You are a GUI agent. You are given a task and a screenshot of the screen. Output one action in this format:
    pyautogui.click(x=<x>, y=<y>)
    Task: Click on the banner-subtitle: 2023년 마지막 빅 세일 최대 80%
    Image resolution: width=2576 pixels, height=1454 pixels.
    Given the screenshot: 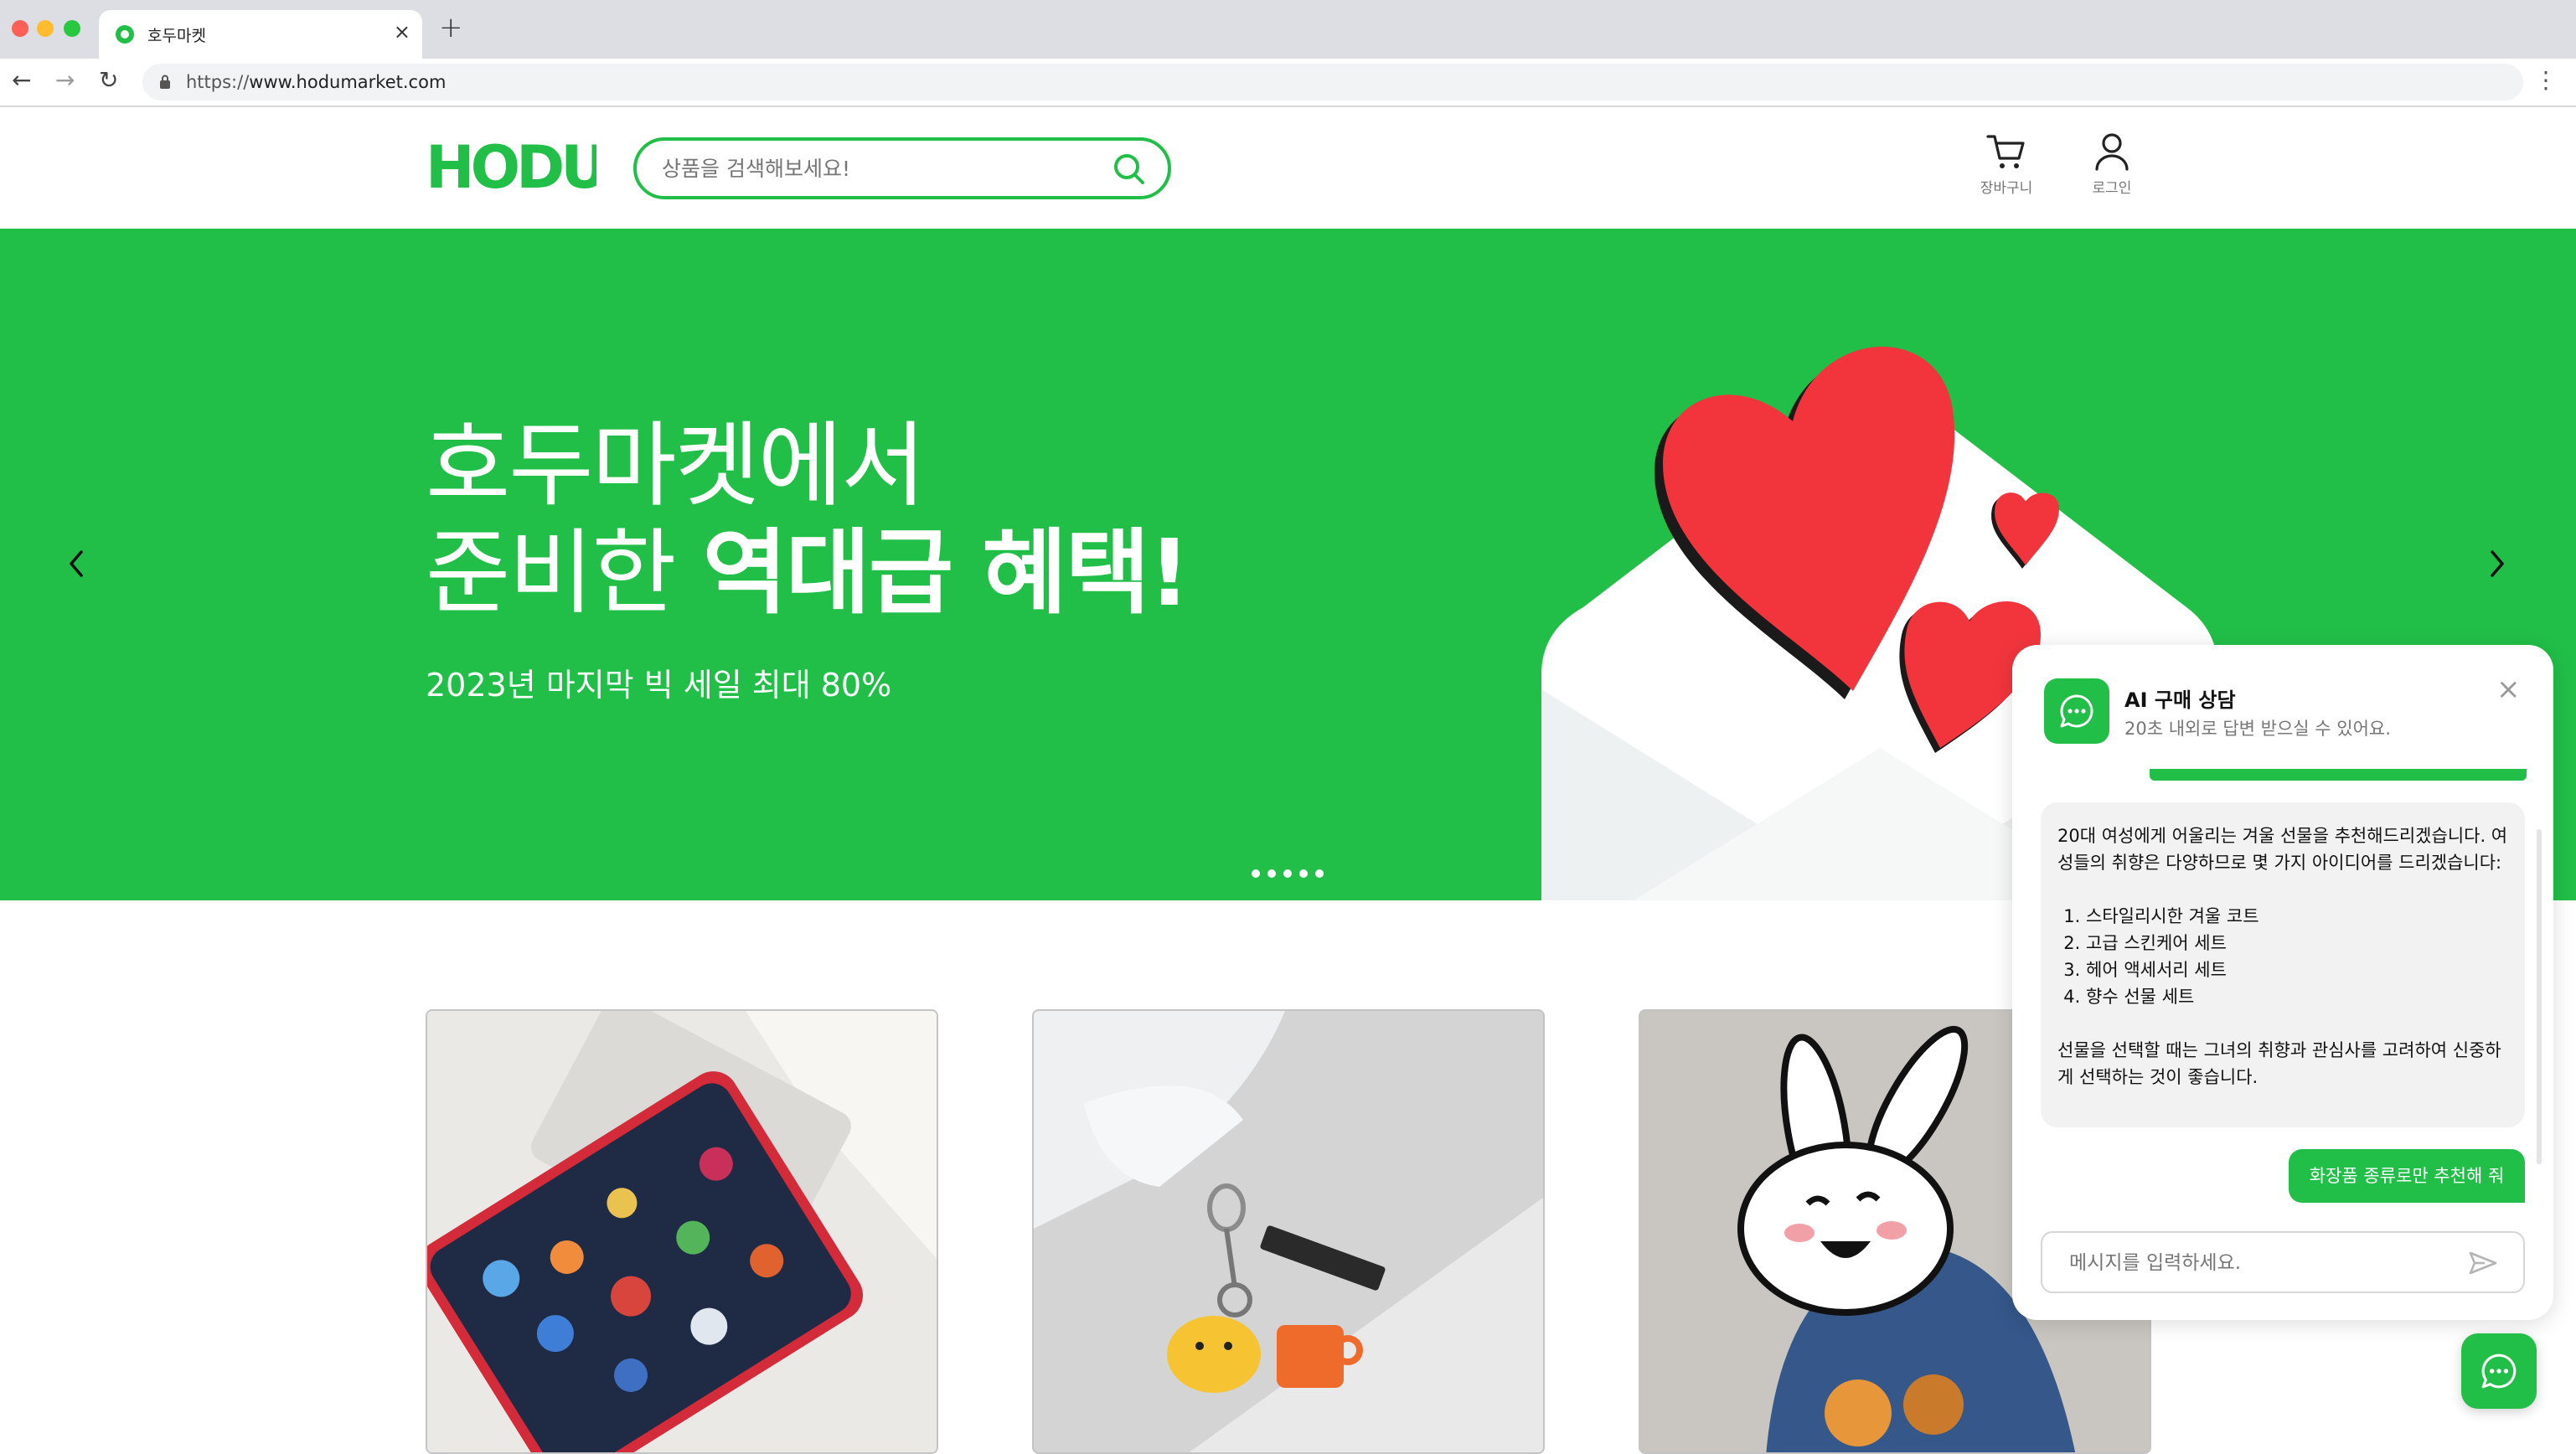 What is the action you would take?
    pyautogui.click(x=659, y=685)
    